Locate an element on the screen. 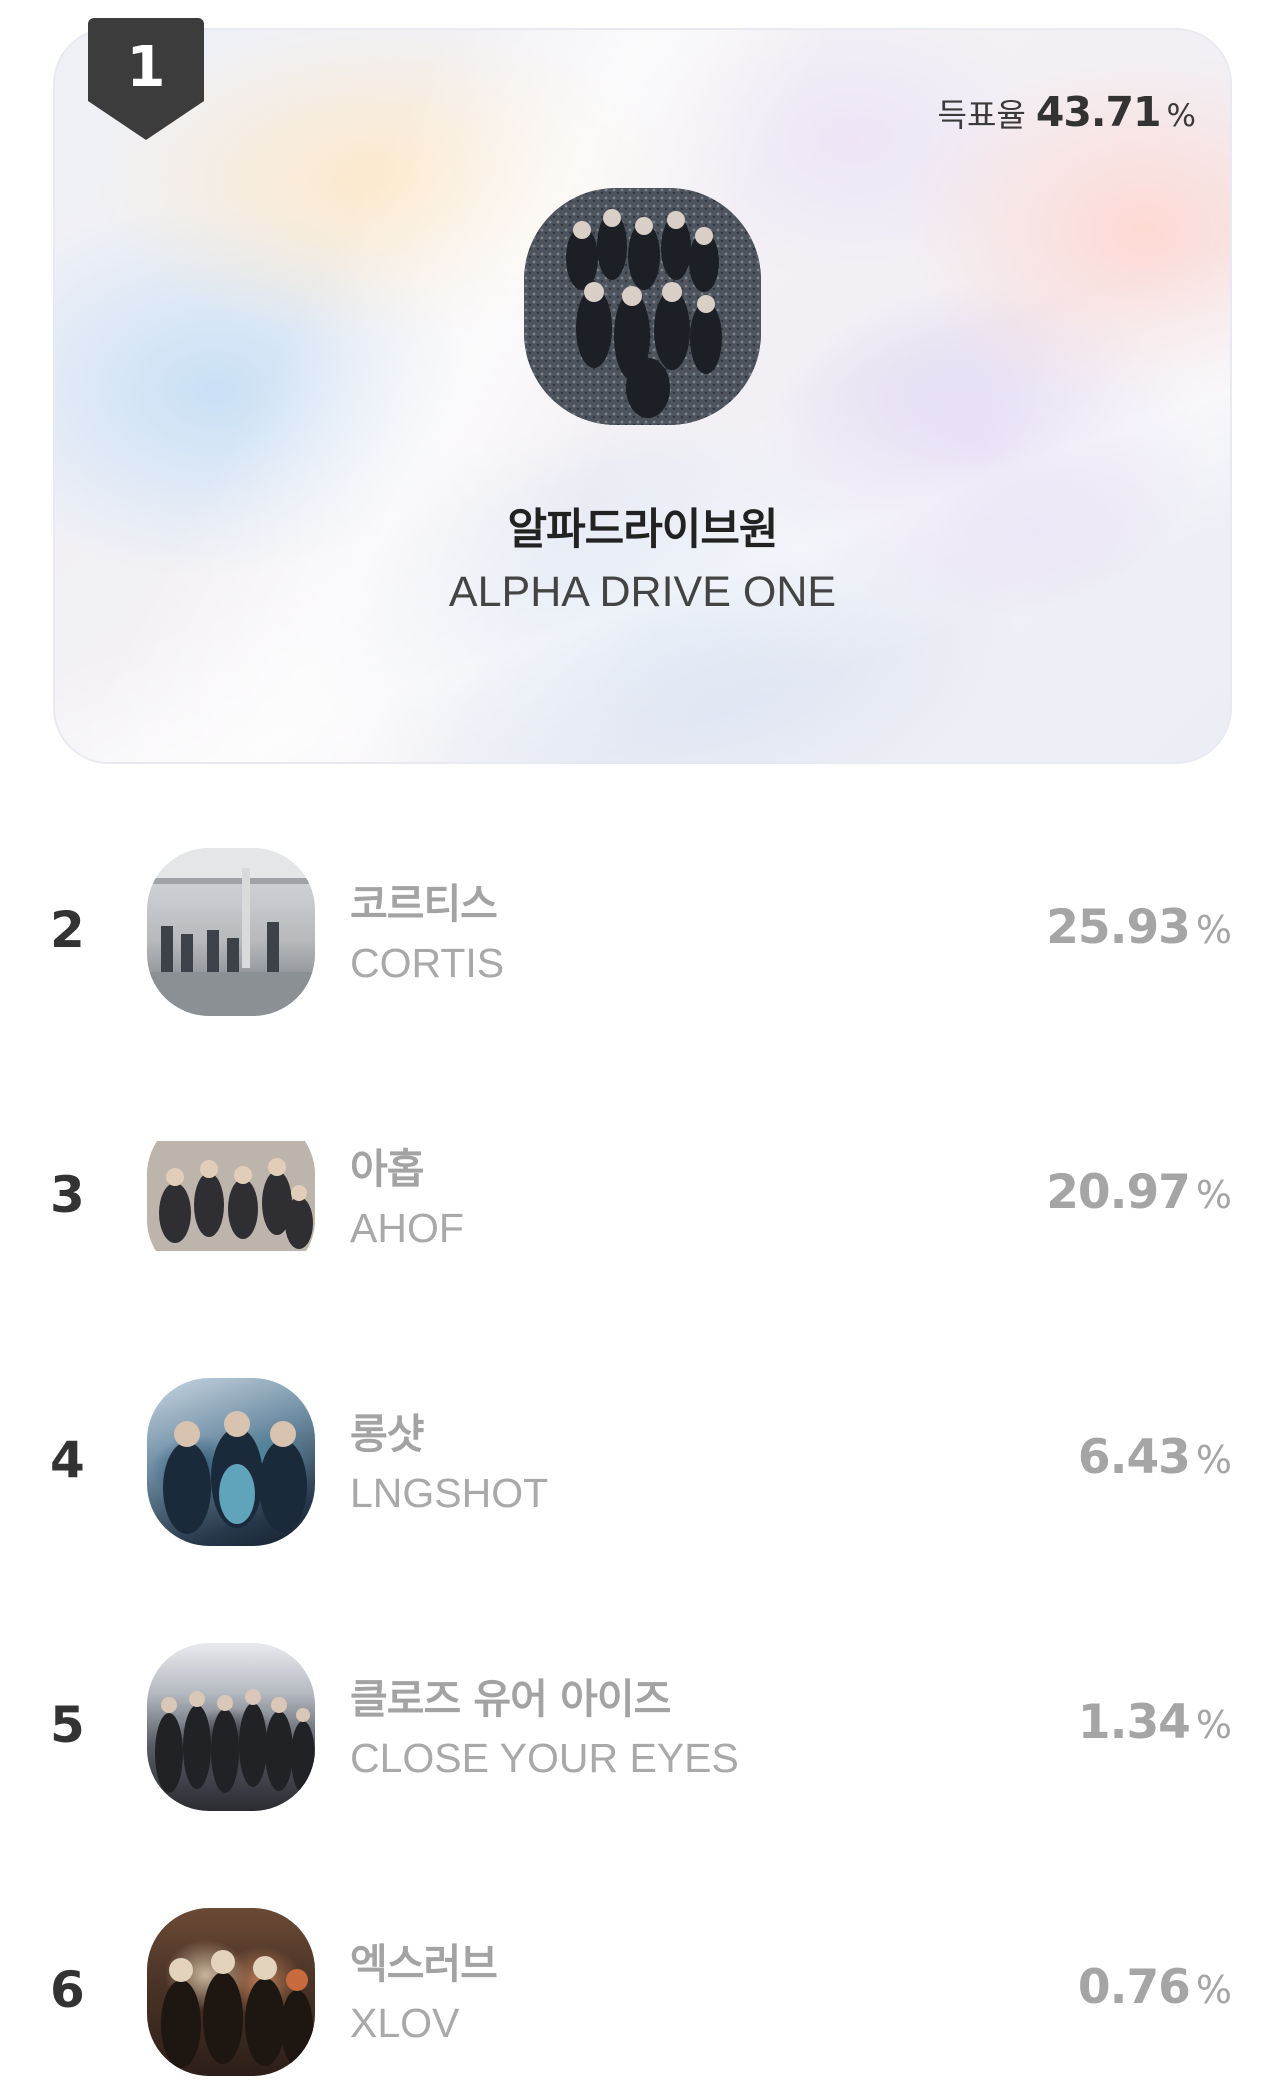 The image size is (1284, 2100). vote-percent: 0.76 % is located at coordinates (1155, 1987).